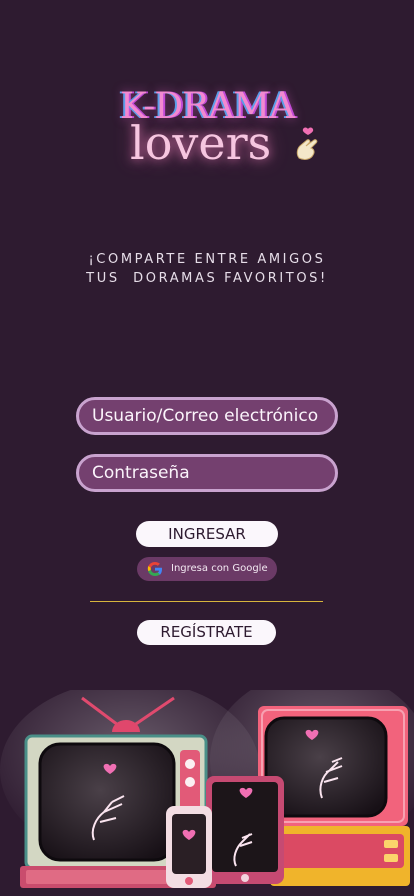 The height and width of the screenshot is (896, 414). What do you see at coordinates (207, 473) in the screenshot?
I see `password-field: Contraseña` at bounding box center [207, 473].